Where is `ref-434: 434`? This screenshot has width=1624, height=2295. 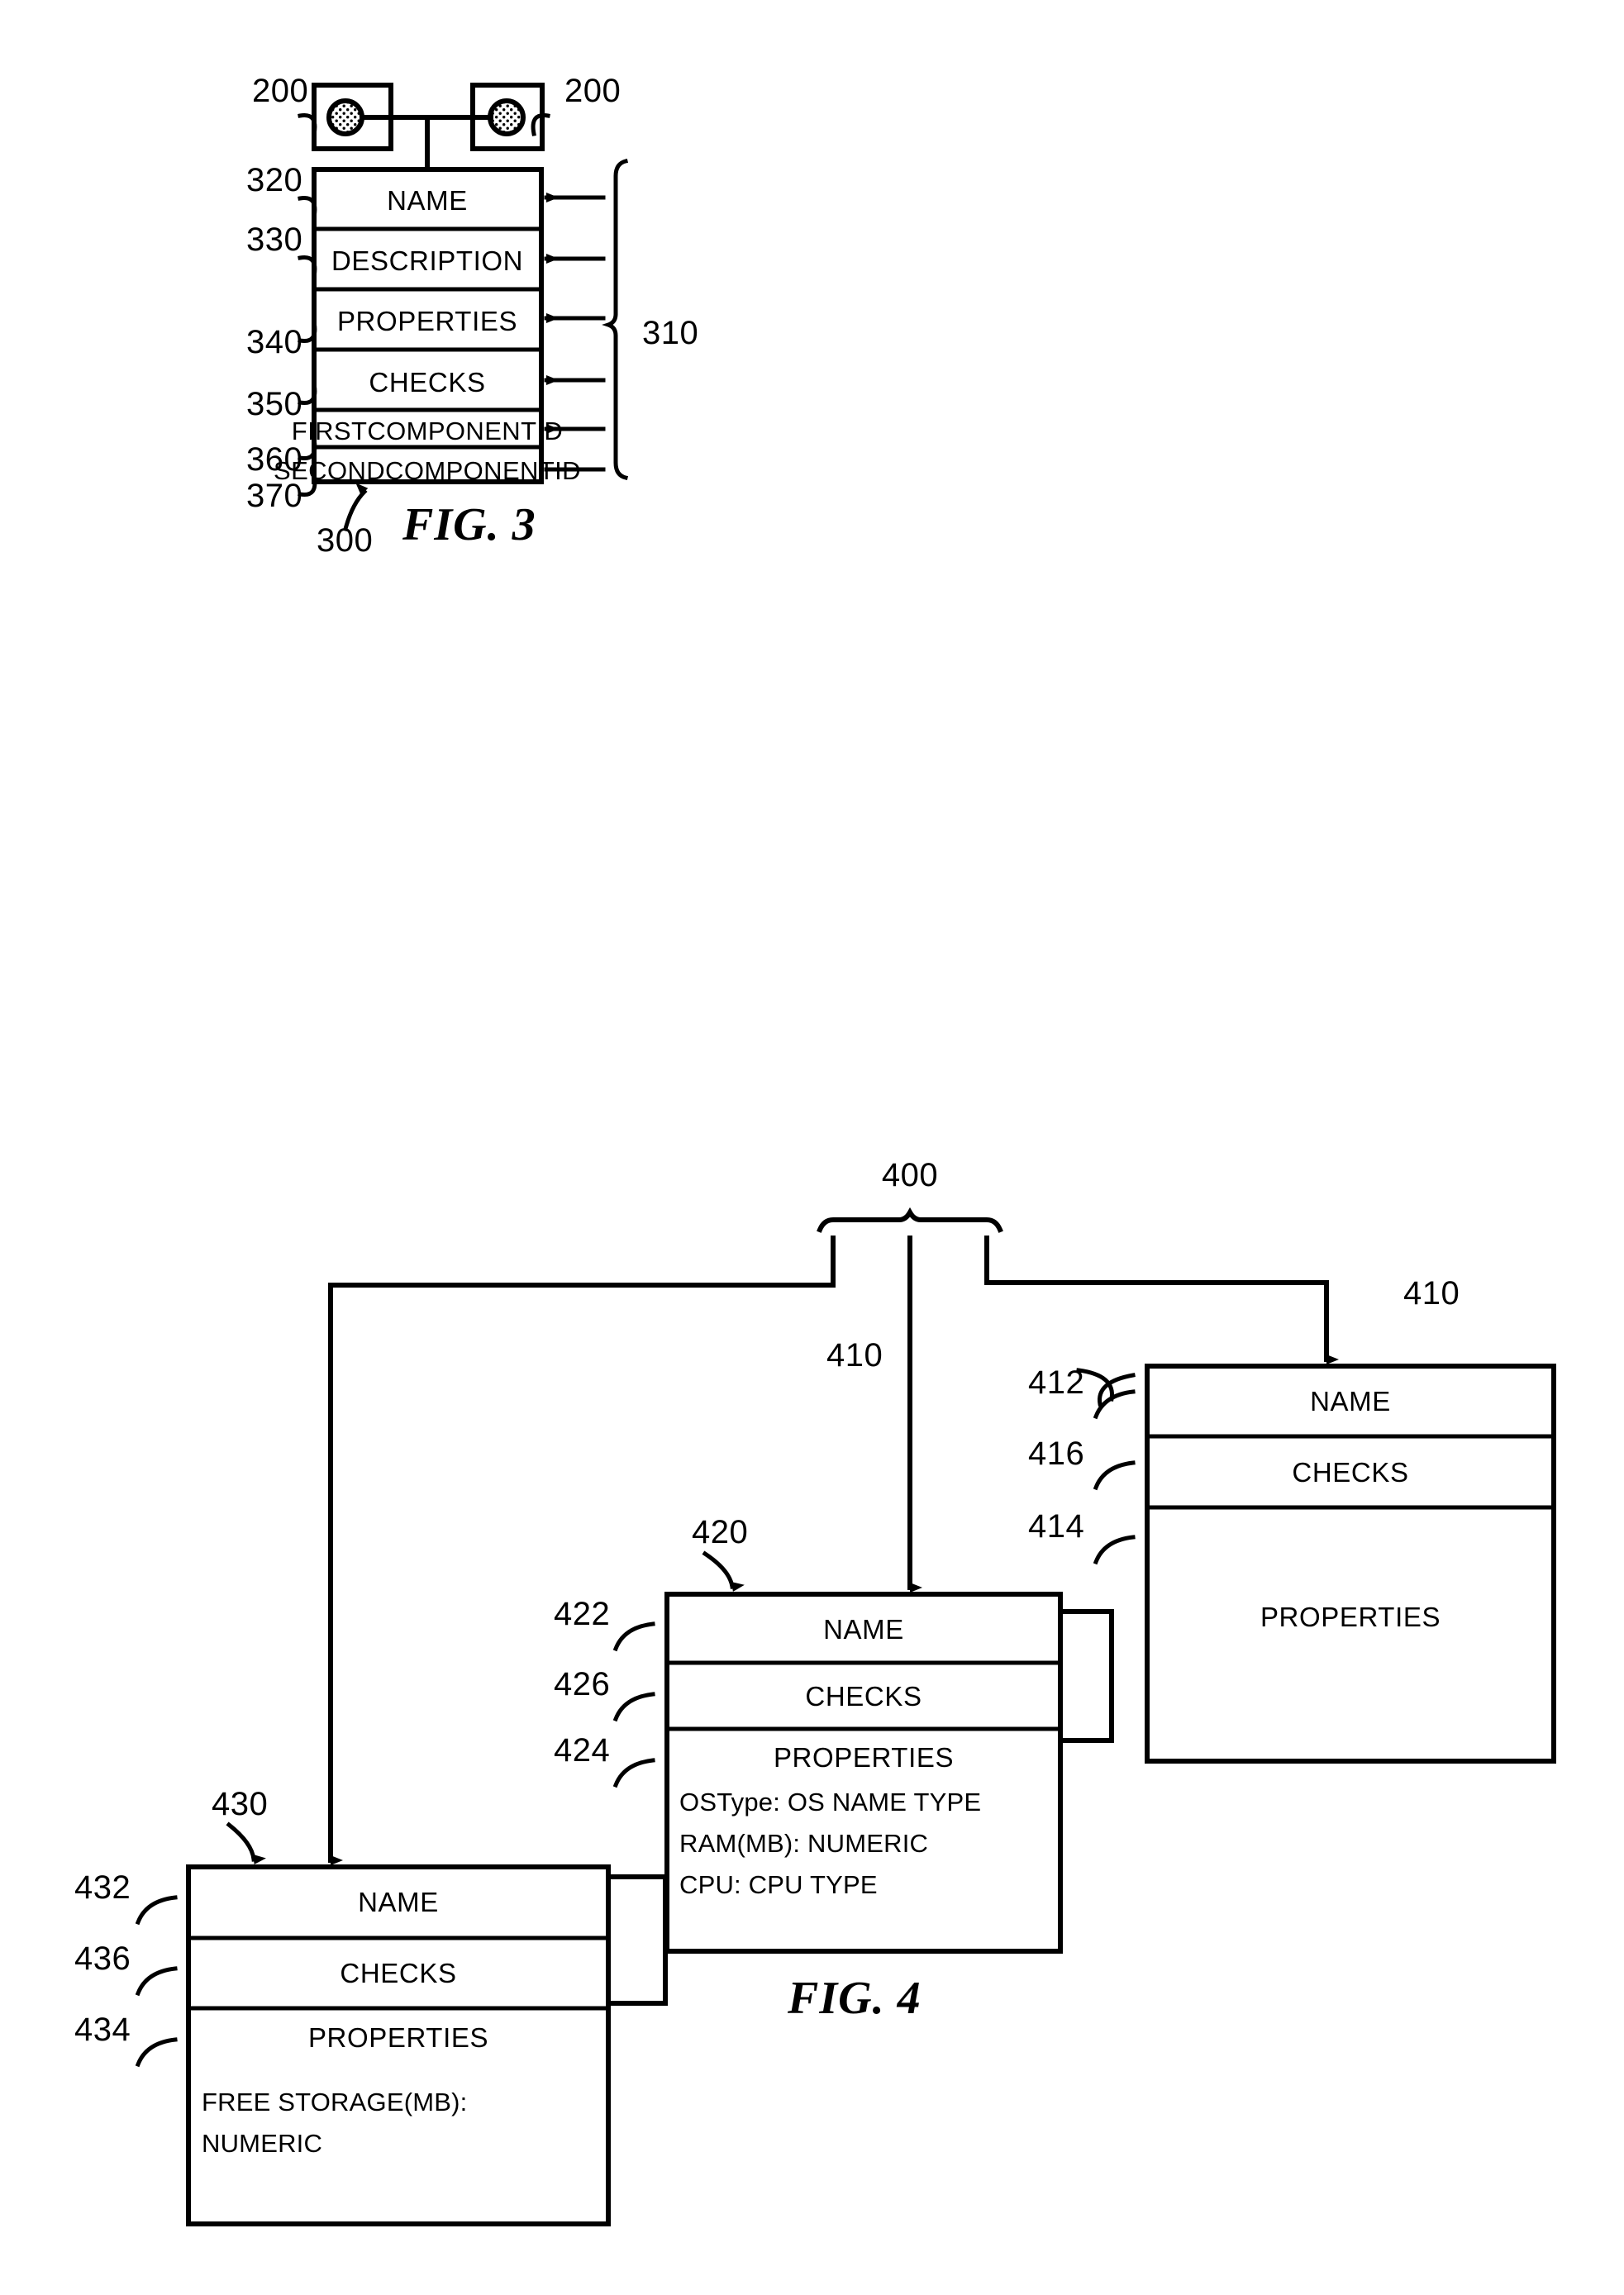
ref-434: 434 is located at coordinates (102, 2030).